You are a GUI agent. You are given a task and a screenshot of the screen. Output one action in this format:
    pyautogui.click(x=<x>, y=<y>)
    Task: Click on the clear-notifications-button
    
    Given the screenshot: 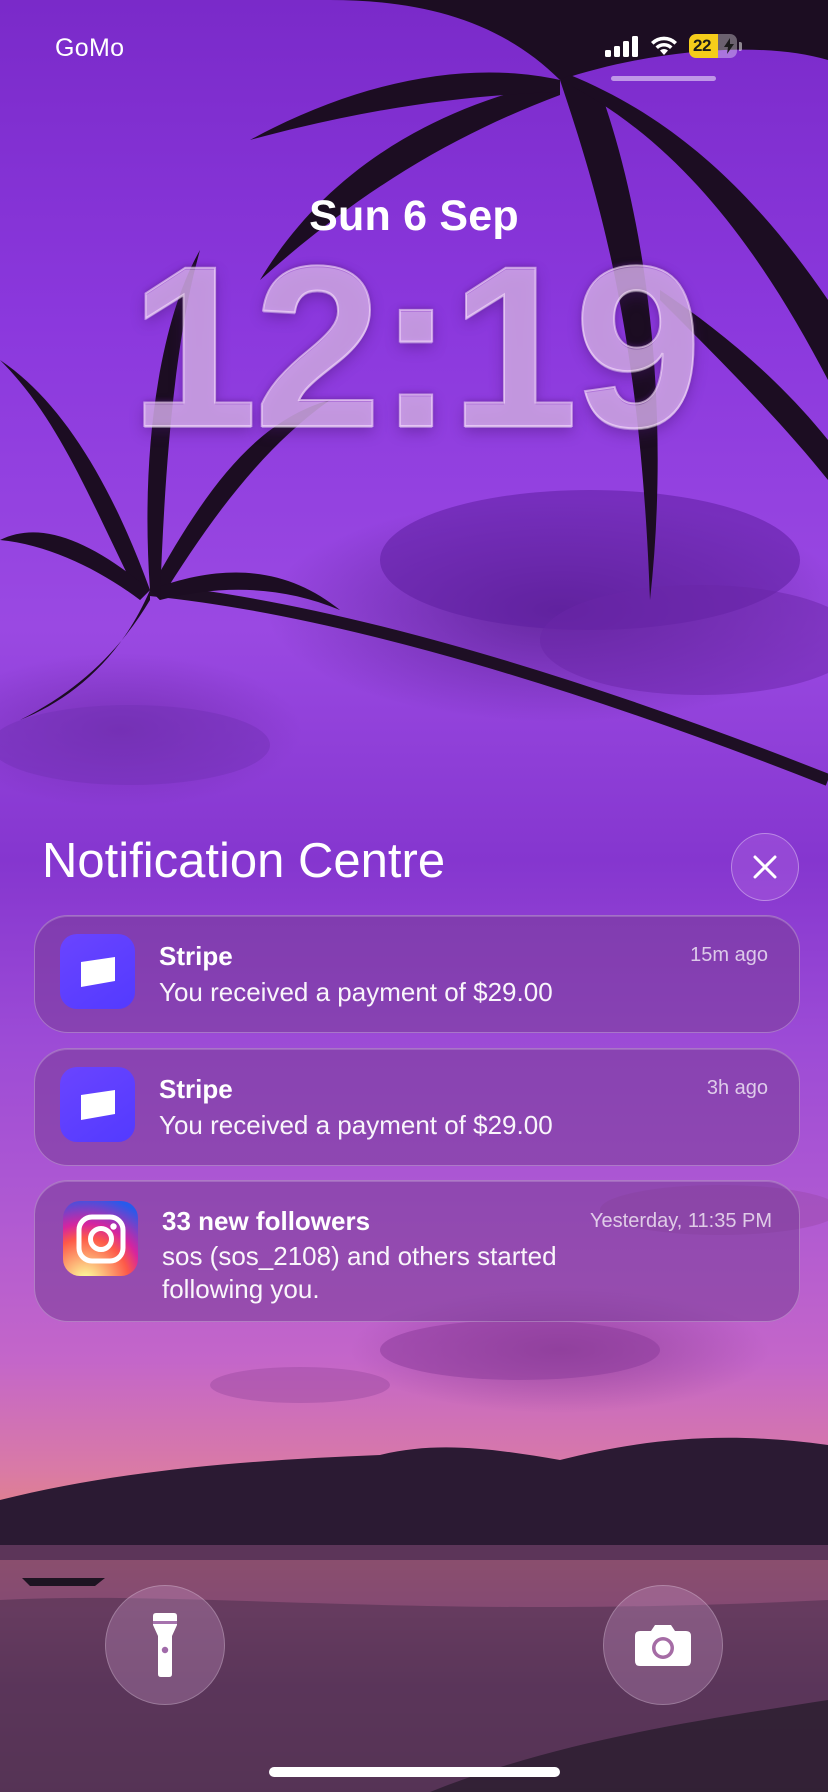 What is the action you would take?
    pyautogui.click(x=765, y=867)
    